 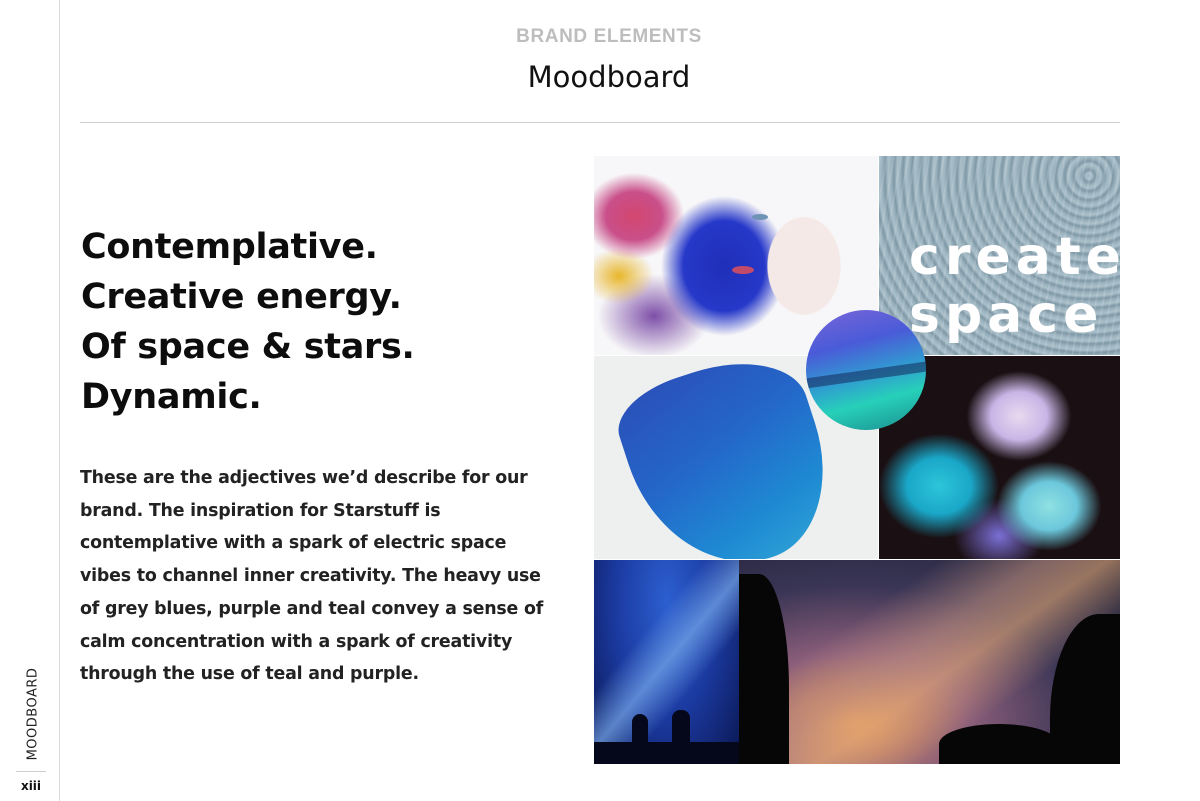 I want to click on headline-line: Dynamic., so click(x=171, y=397).